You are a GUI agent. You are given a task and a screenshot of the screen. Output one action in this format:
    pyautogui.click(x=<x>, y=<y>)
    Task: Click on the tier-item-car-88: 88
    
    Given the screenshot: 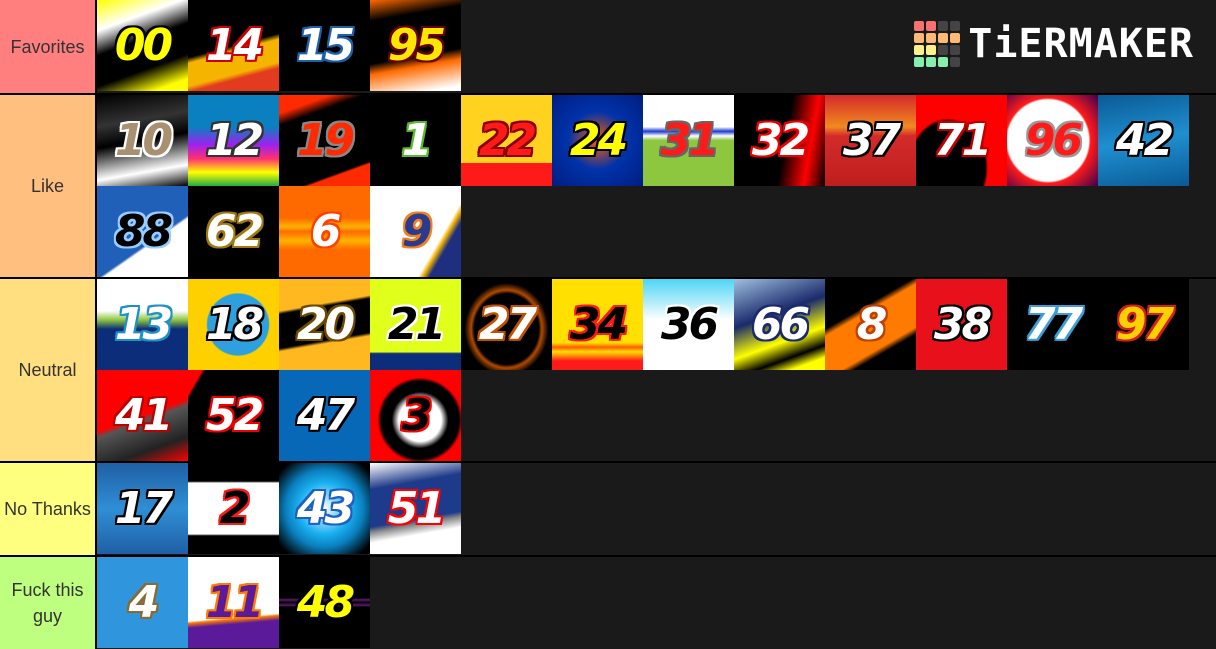 What is the action you would take?
    pyautogui.click(x=142, y=231)
    